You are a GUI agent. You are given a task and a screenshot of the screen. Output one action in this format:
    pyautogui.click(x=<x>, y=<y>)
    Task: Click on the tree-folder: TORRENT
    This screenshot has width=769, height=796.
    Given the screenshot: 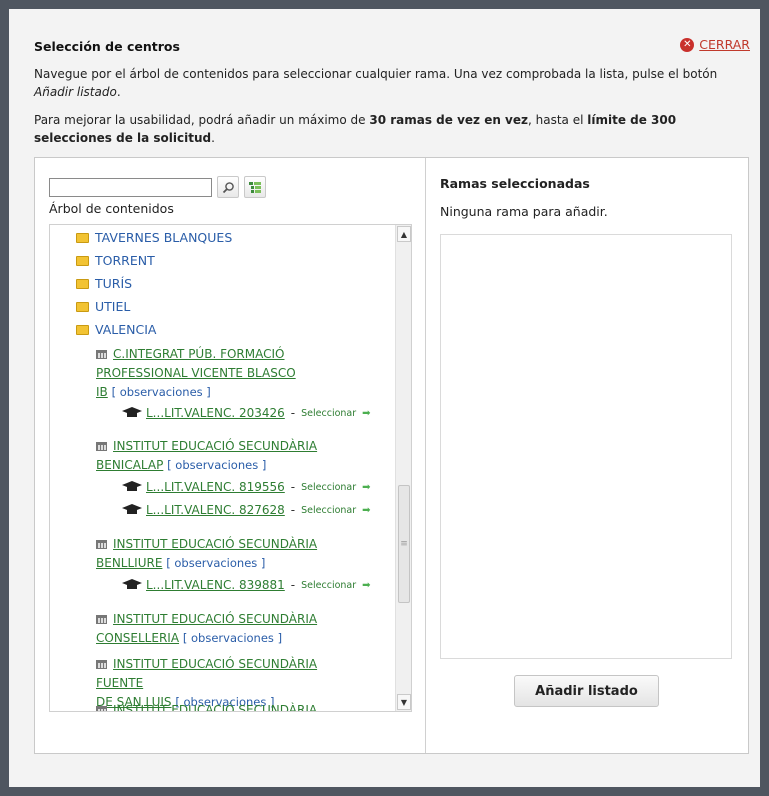 What is the action you would take?
    pyautogui.click(x=115, y=260)
    